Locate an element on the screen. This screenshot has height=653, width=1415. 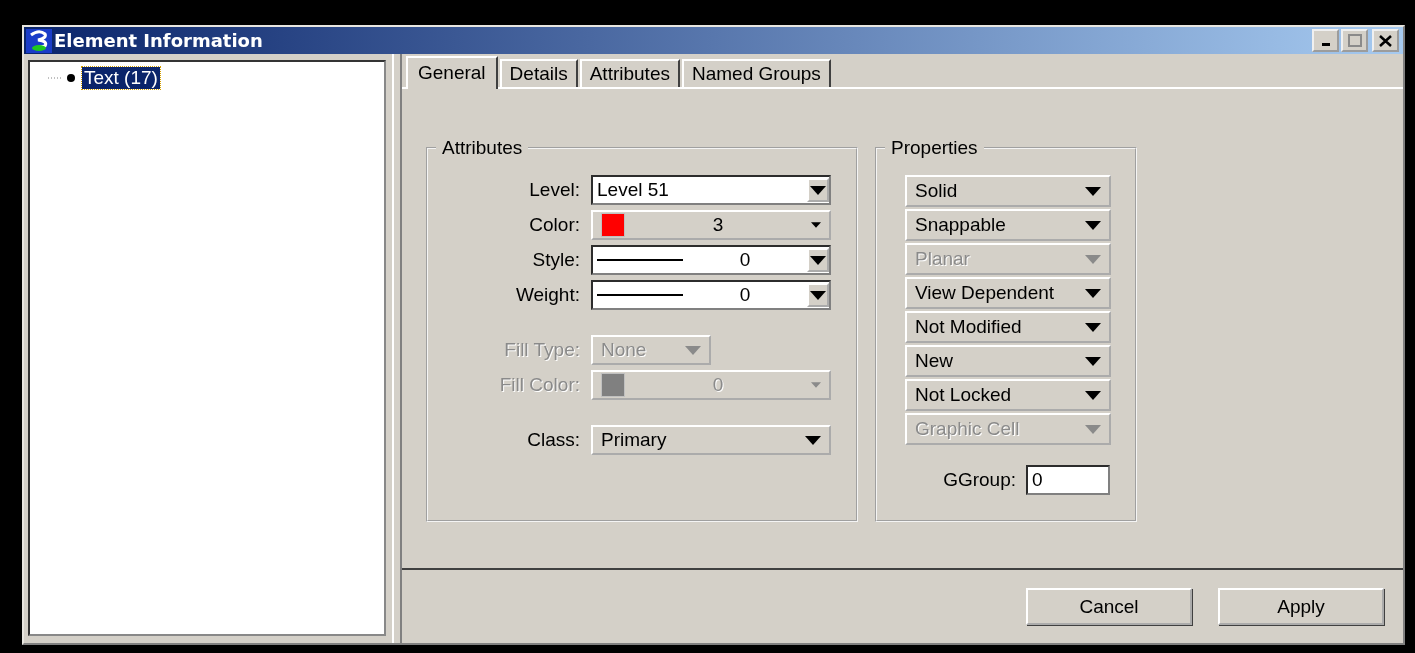
close-button is located at coordinates (1385, 40).